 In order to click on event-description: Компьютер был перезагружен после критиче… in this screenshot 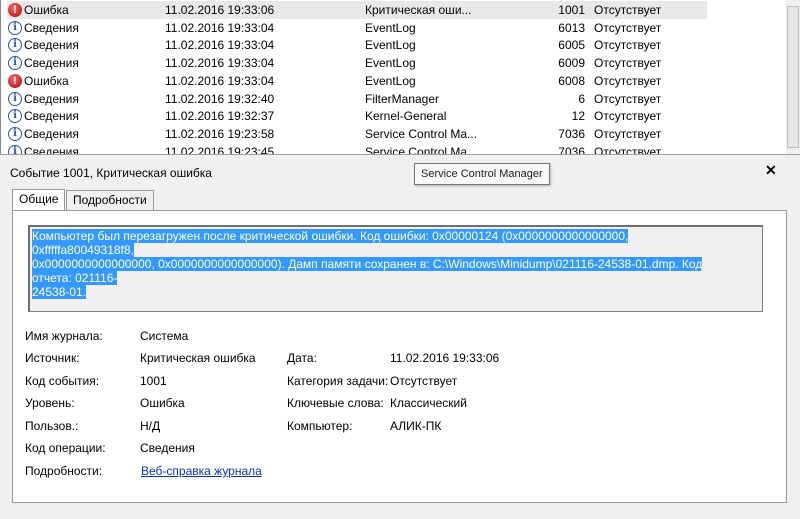, I will do `click(382, 264)`.